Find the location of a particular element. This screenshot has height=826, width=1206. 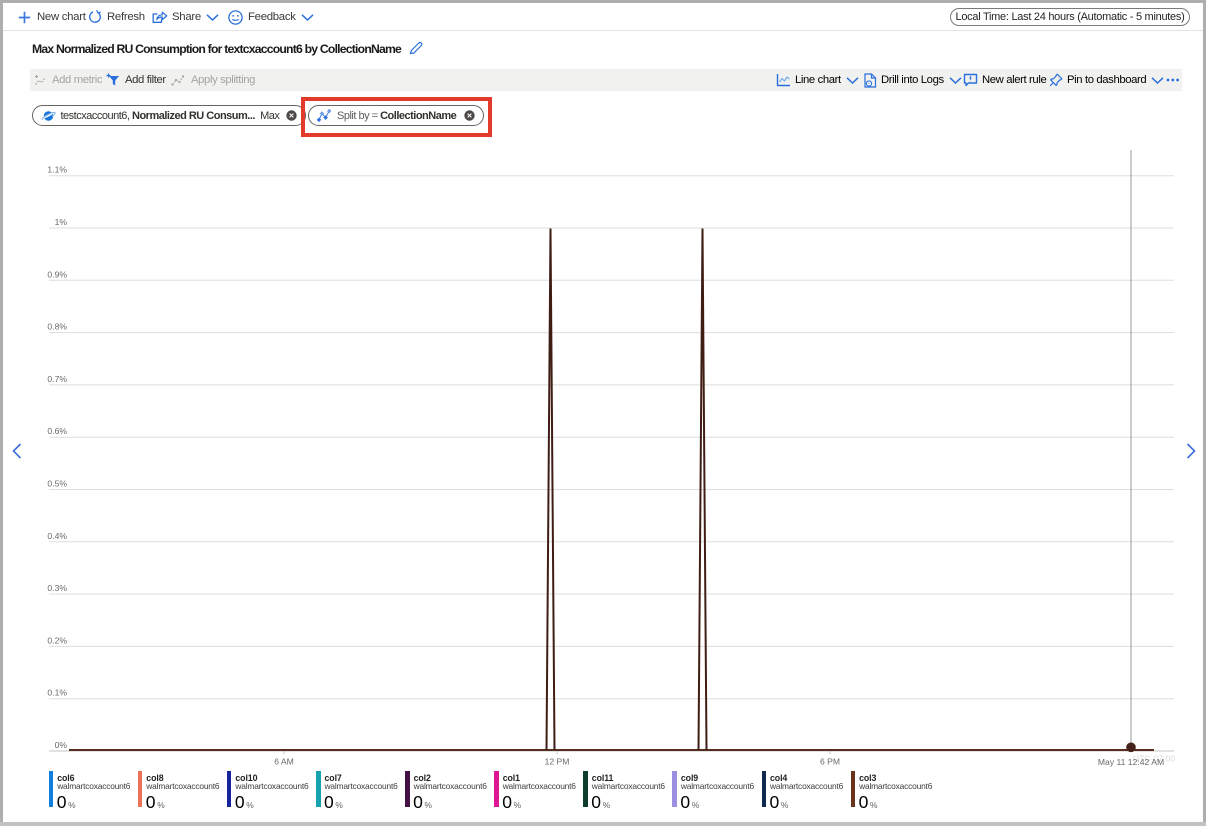

svg-text: May 11 12:42 AM is located at coordinates (1131, 762).